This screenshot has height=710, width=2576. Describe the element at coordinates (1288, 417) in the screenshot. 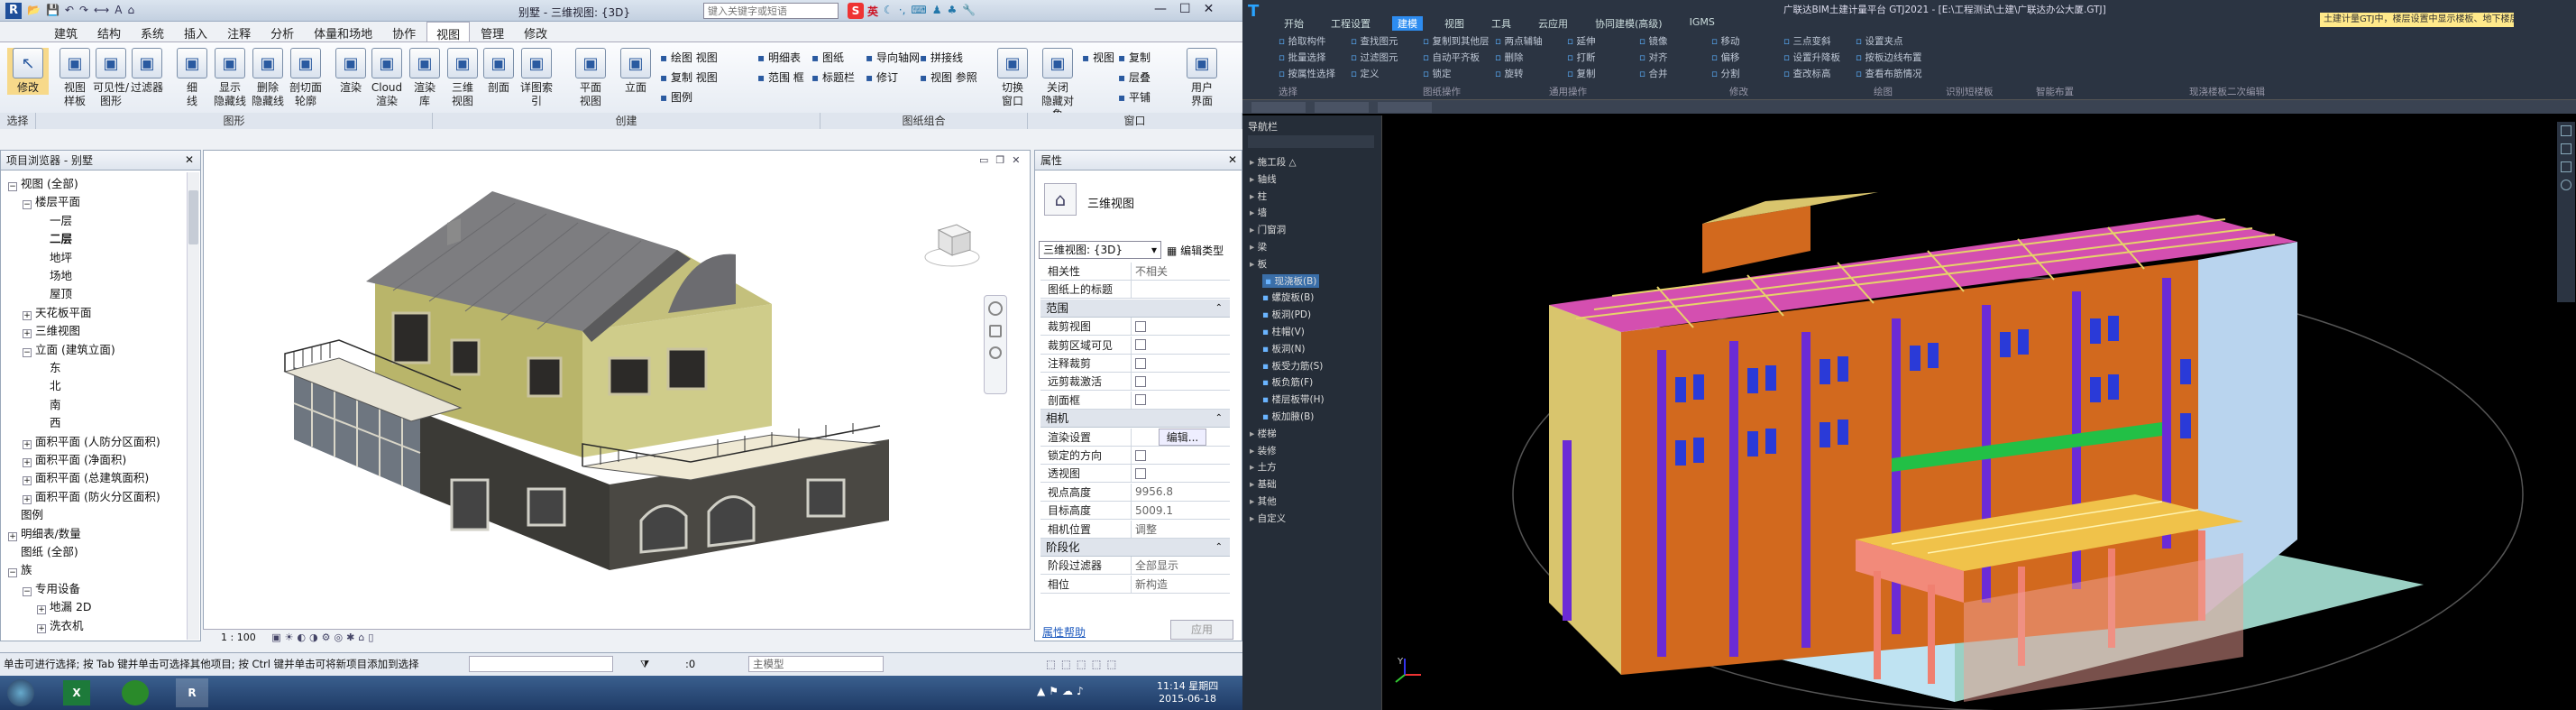

I see `gtj-nav-item-15: ▪ 板加腋(B)` at that location.